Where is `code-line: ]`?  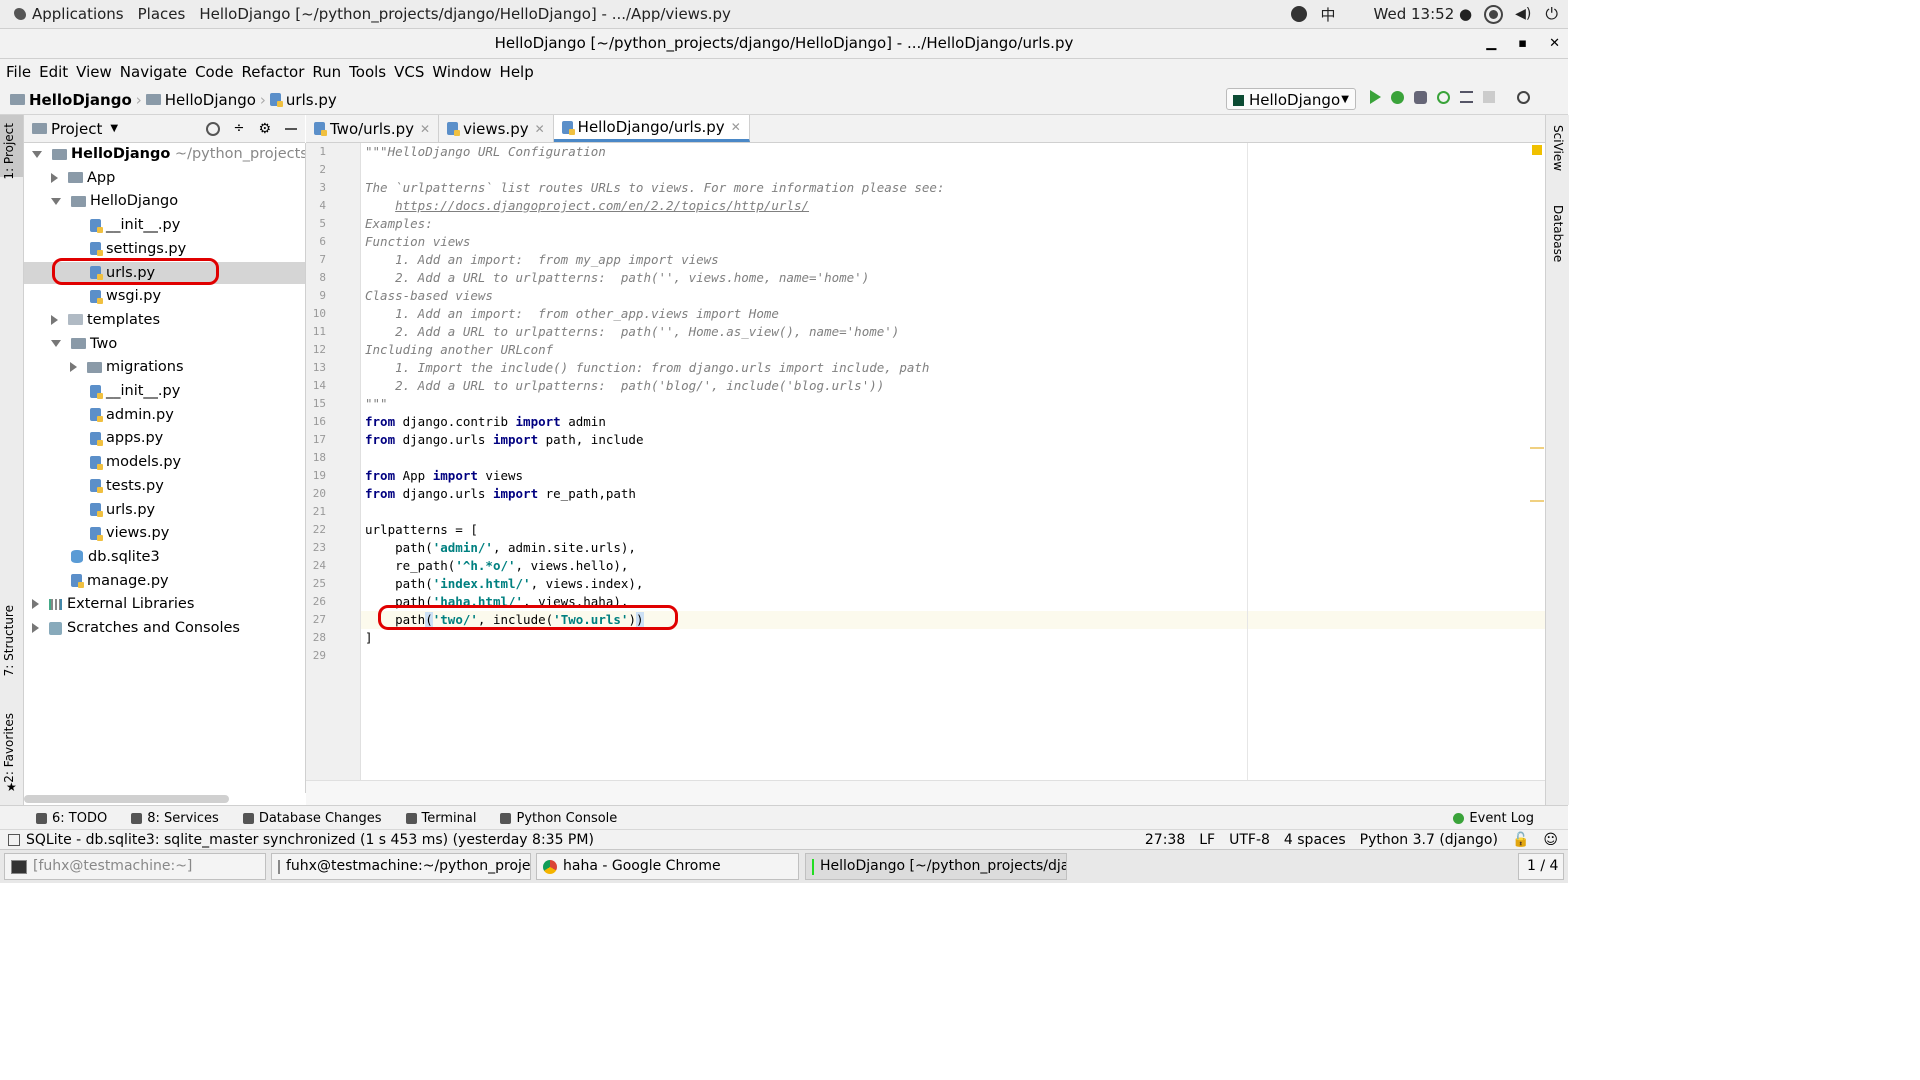
code-line: ] is located at coordinates (369, 638).